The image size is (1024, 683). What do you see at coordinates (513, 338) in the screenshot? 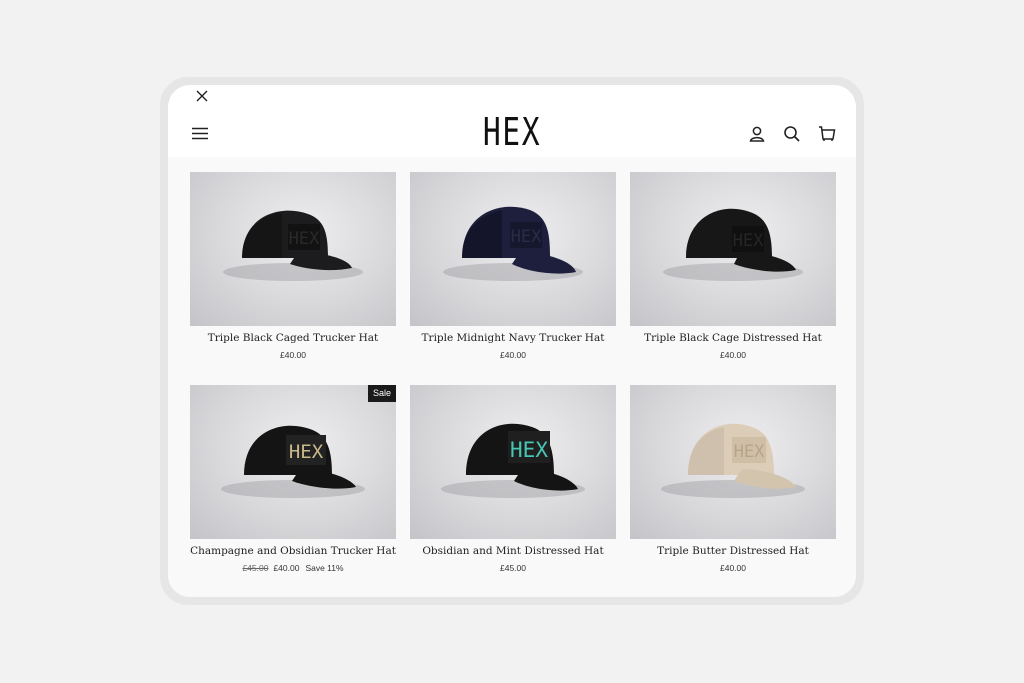
I see `product-title: Triple Midnight Navy Trucker Hat` at bounding box center [513, 338].